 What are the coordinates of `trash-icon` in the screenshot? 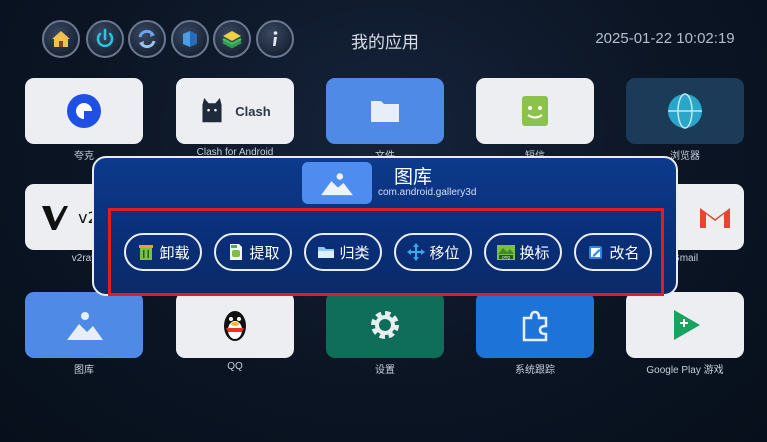 It's located at (146, 252).